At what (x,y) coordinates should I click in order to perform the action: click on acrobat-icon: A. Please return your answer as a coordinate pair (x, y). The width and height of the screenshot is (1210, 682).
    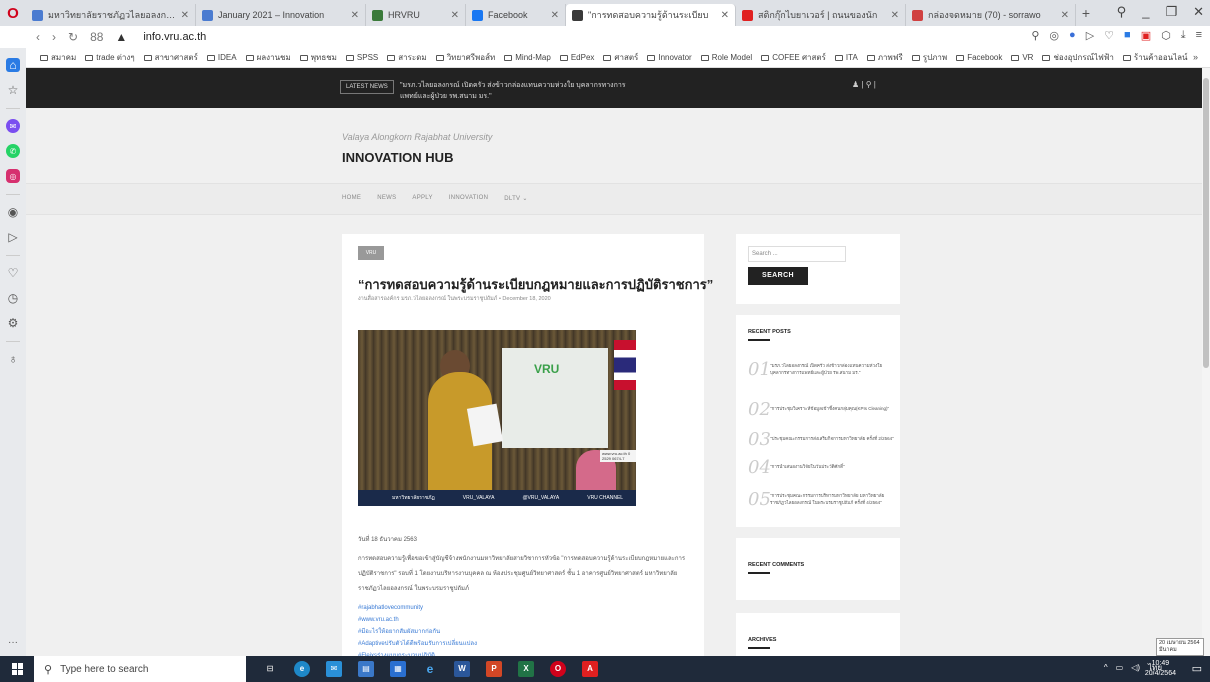
    Looking at the image, I should click on (590, 669).